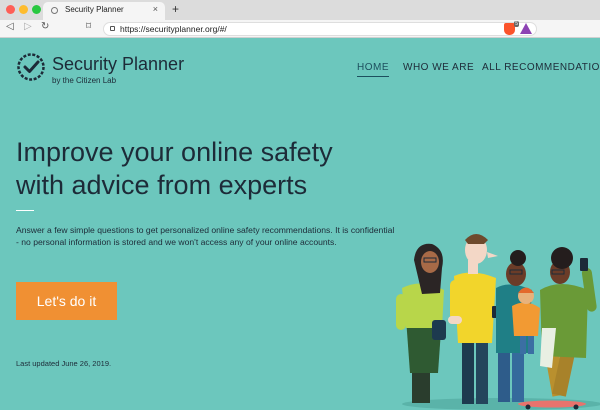 This screenshot has width=600, height=410. I want to click on nav-who-we-are: WHO WE ARE, so click(438, 67).